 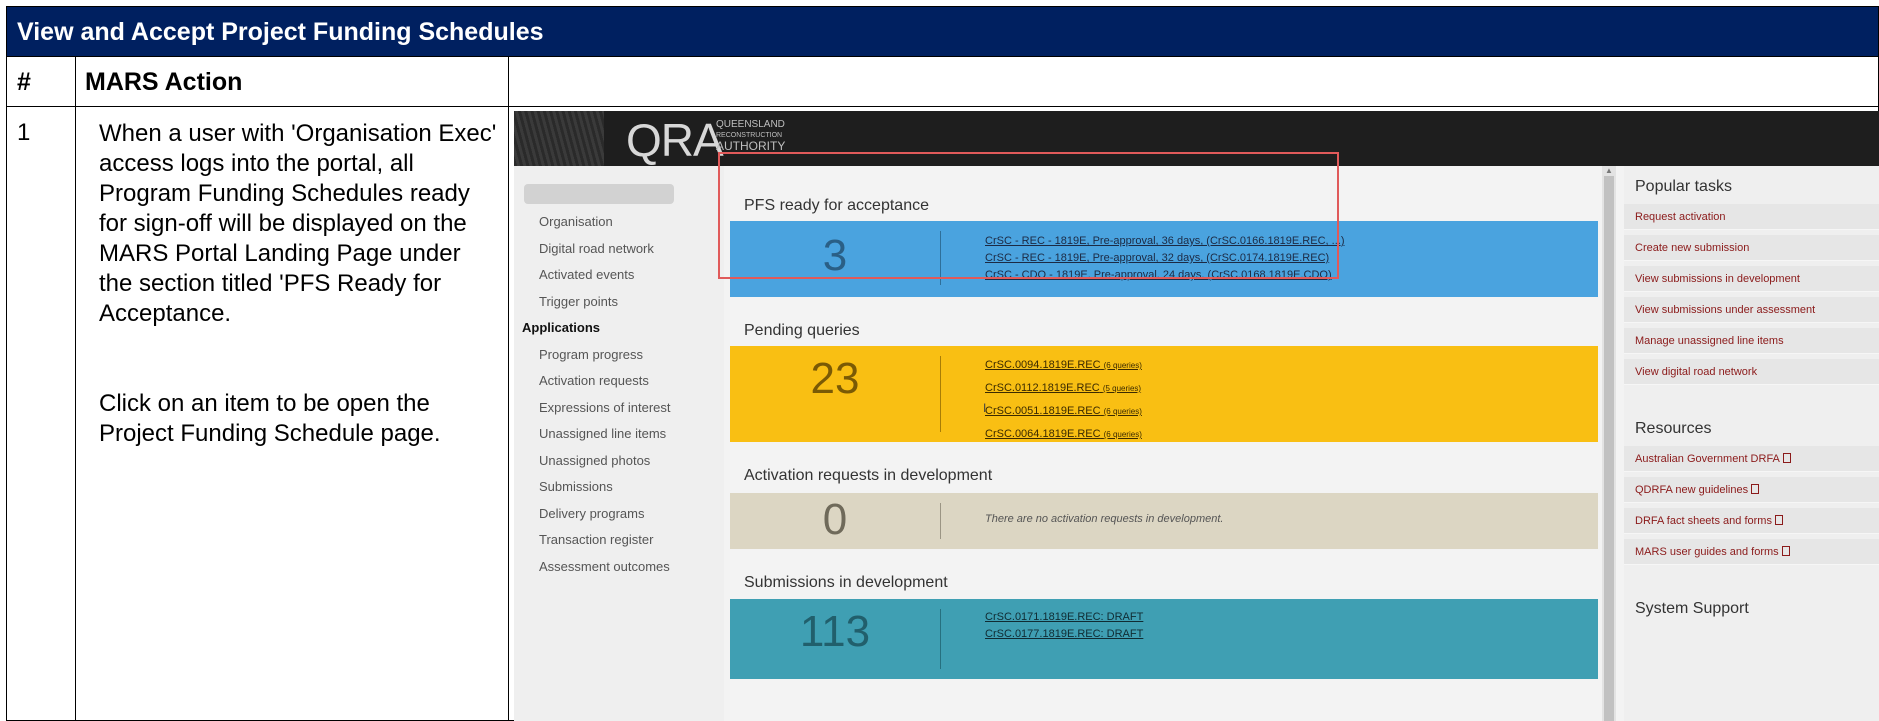 I want to click on queries-count: 23, so click(x=835, y=378).